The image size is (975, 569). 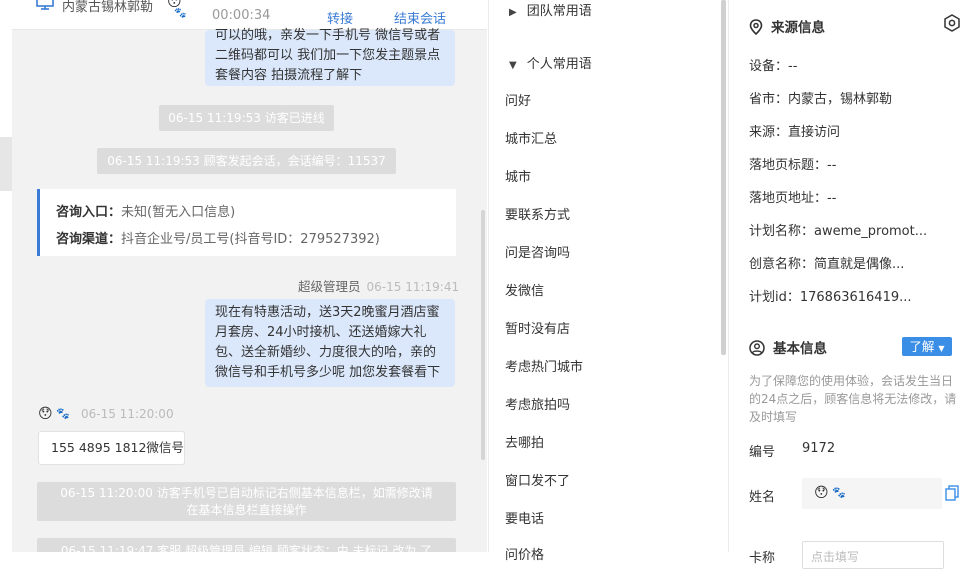 I want to click on phrase-item: 问是咨询吗, so click(x=537, y=251).